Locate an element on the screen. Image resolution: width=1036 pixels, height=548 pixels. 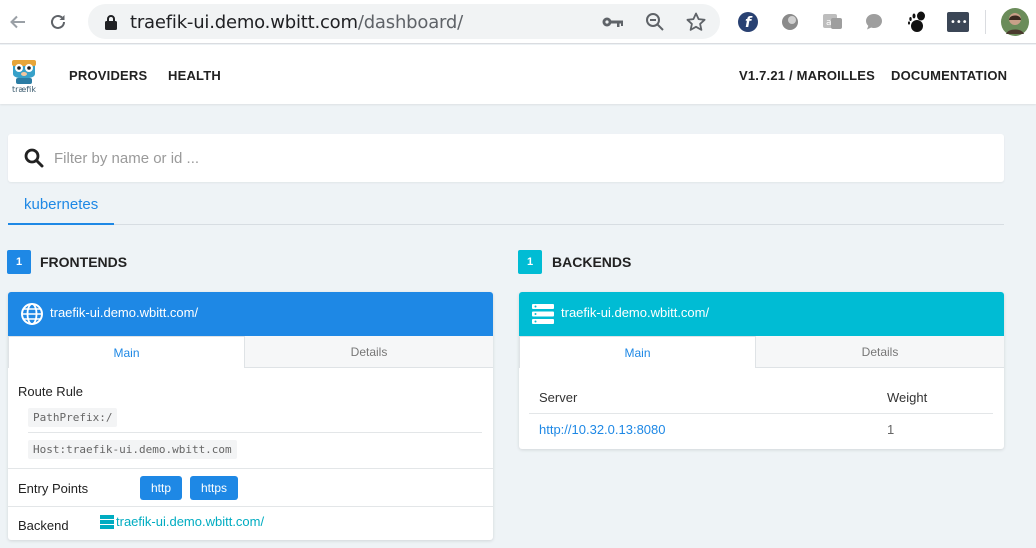
nav-health: HEALTH is located at coordinates (194, 75).